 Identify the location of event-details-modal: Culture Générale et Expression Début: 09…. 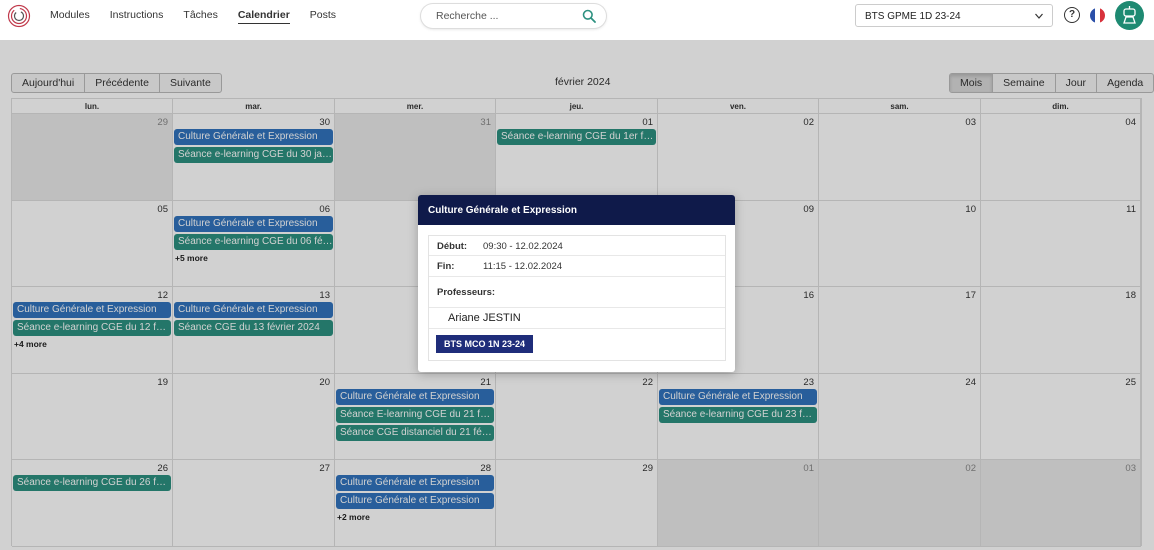
(576, 283).